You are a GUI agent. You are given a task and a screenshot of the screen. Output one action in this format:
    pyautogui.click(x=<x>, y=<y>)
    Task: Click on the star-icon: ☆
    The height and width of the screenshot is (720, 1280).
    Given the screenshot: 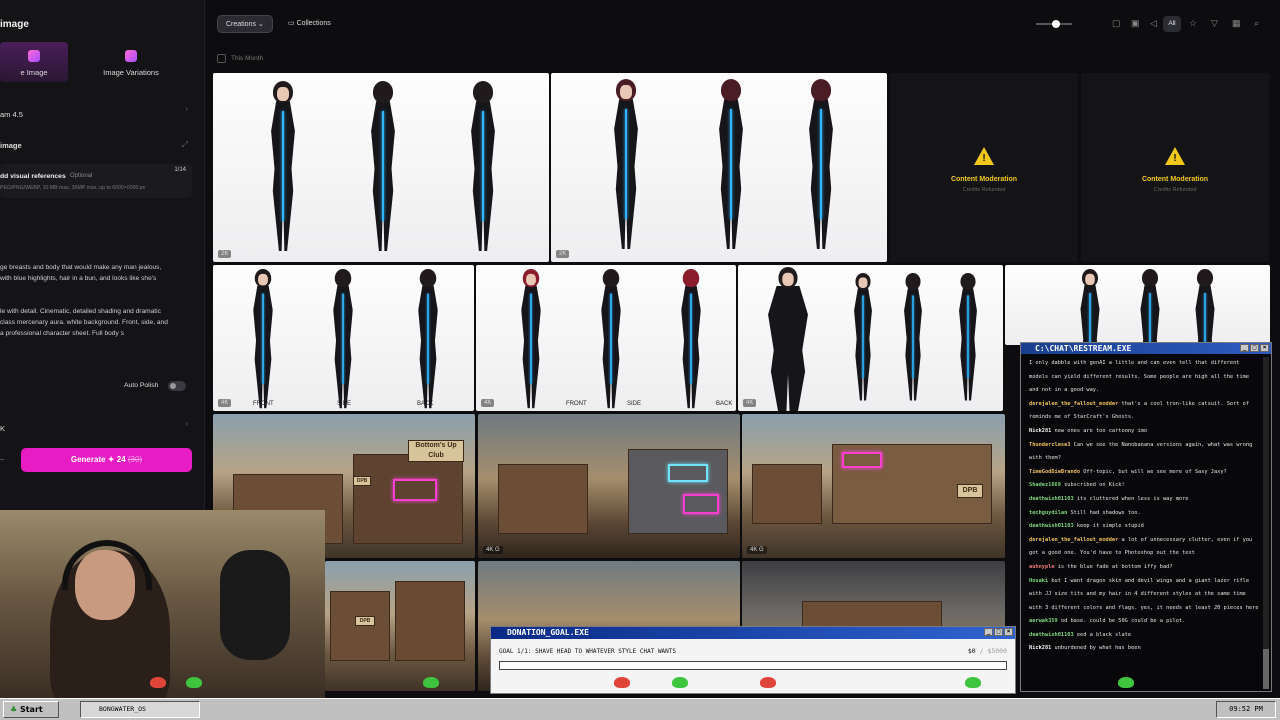 What is the action you would take?
    pyautogui.click(x=1193, y=23)
    